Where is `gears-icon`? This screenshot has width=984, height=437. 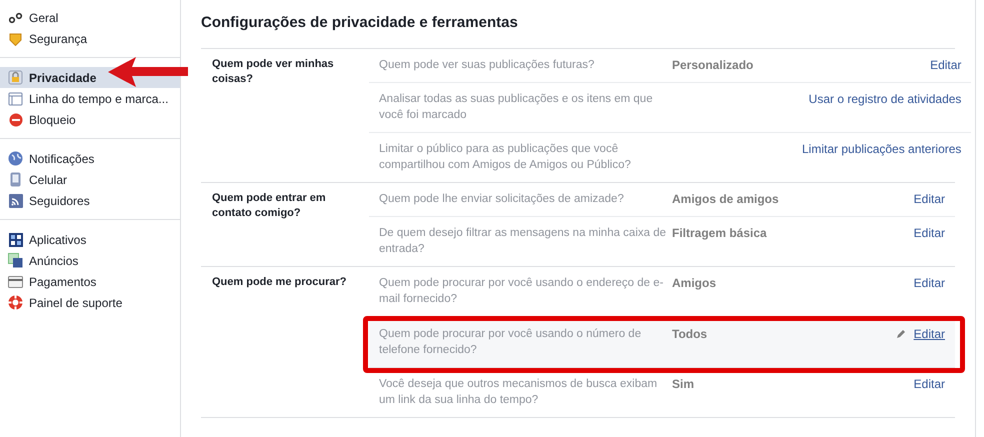
gears-icon is located at coordinates (15, 18).